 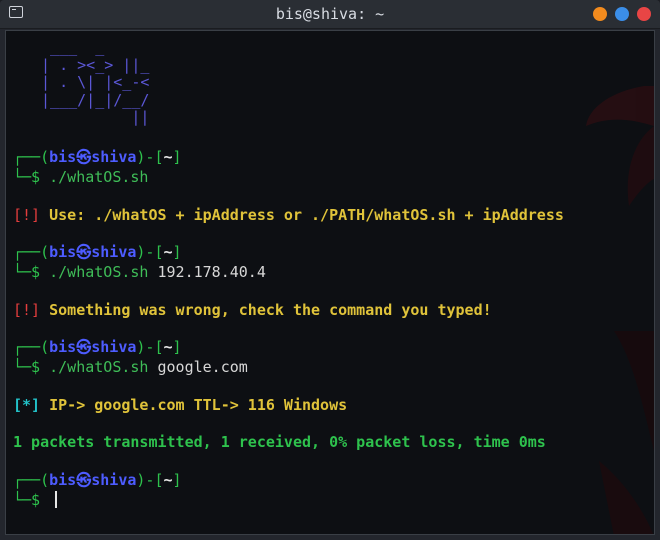 I want to click on result-tag: [*], so click(x=27, y=405).